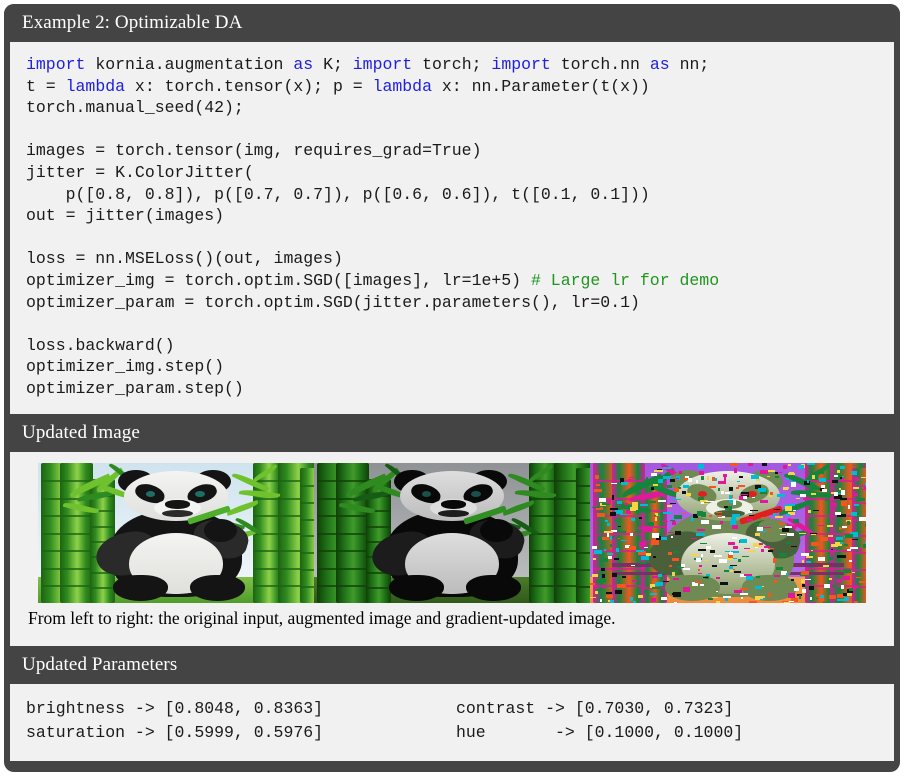  What do you see at coordinates (595, 708) in the screenshot?
I see `param-row-right: contrast -> [0.7030, 0.7323]` at bounding box center [595, 708].